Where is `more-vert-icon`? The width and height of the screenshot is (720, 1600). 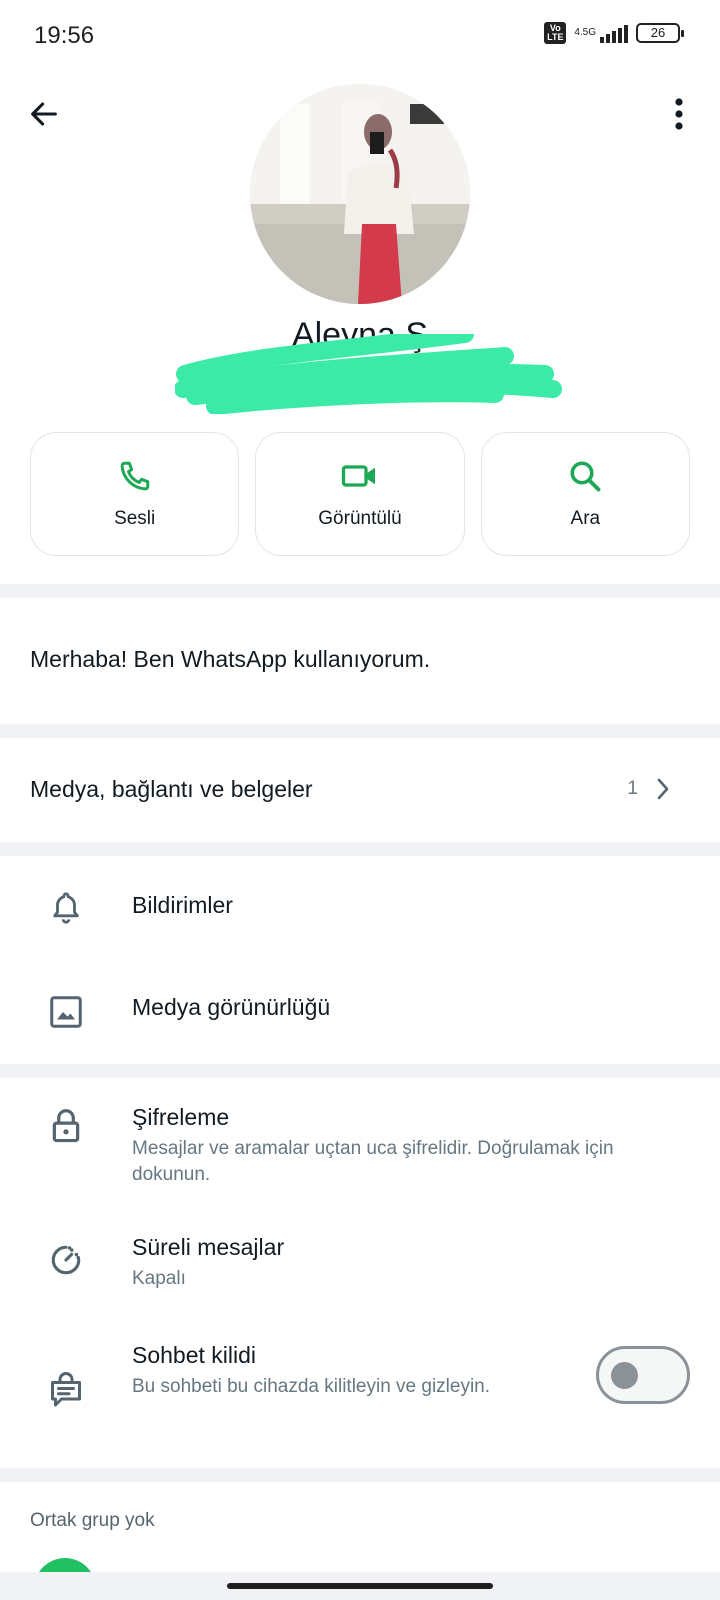 more-vert-icon is located at coordinates (679, 114).